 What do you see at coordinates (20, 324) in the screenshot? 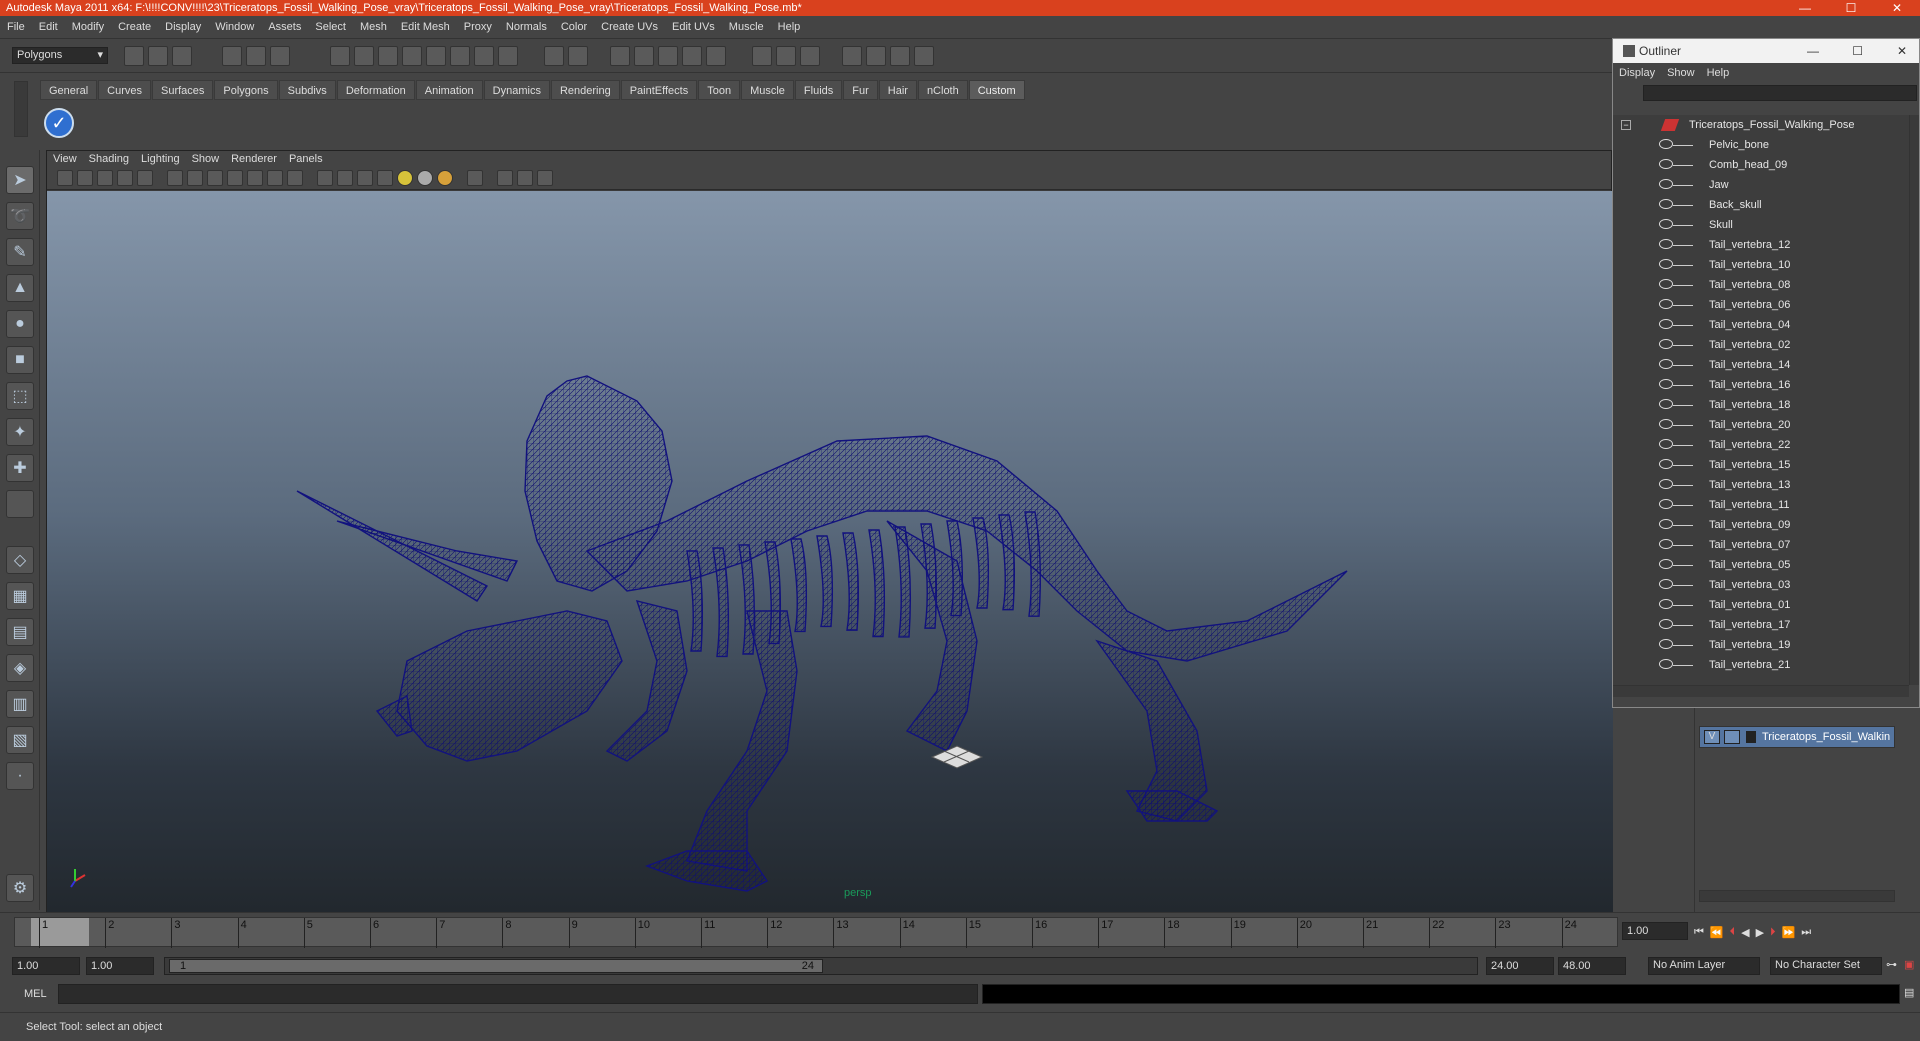
I see `rotate-tool-icon: ●` at bounding box center [20, 324].